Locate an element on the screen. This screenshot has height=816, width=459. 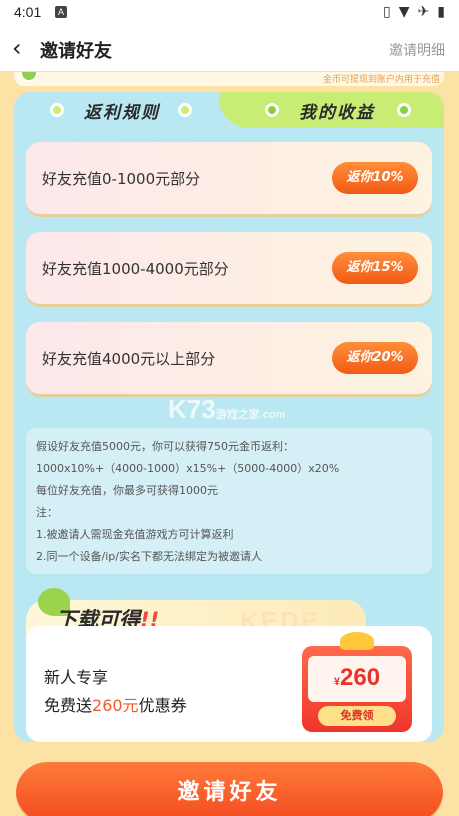
app-logo-icon is located at coordinates (29, 77).